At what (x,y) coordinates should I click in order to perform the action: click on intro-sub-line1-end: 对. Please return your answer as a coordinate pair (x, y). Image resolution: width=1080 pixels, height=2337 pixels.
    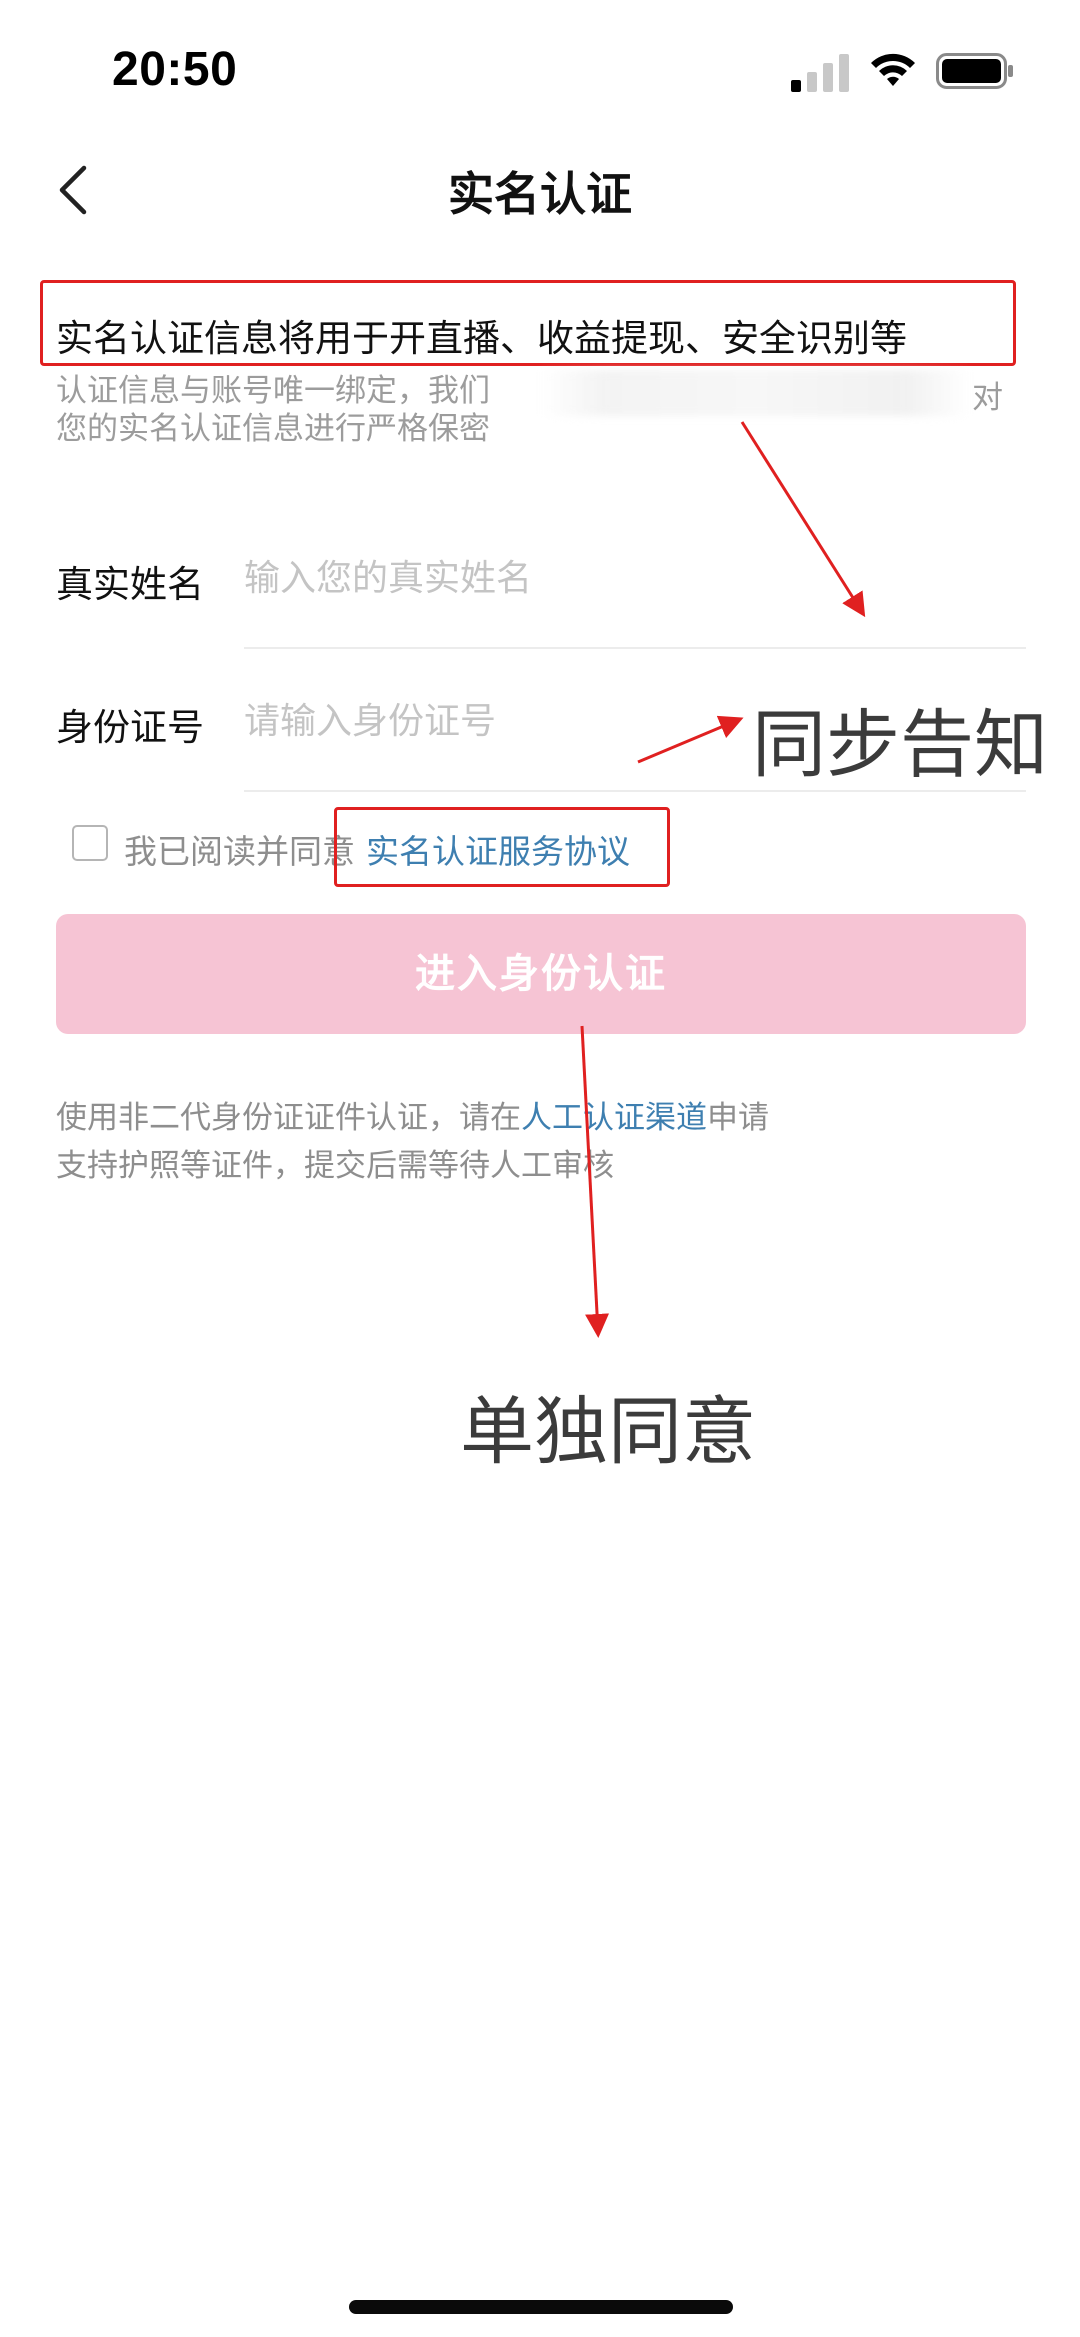
    Looking at the image, I should click on (987, 398).